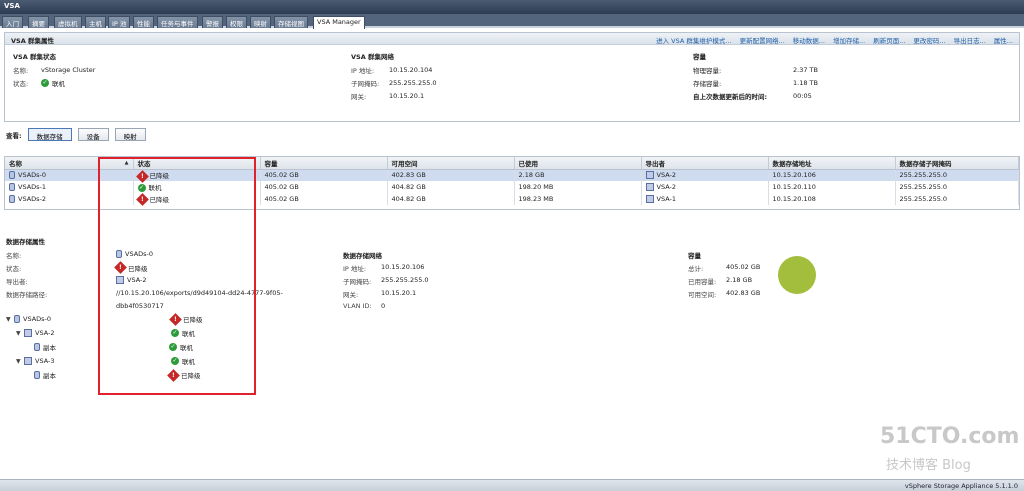 The image size is (1024, 491). What do you see at coordinates (743, 293) in the screenshot?
I see `prop-free: 402.83 GB` at bounding box center [743, 293].